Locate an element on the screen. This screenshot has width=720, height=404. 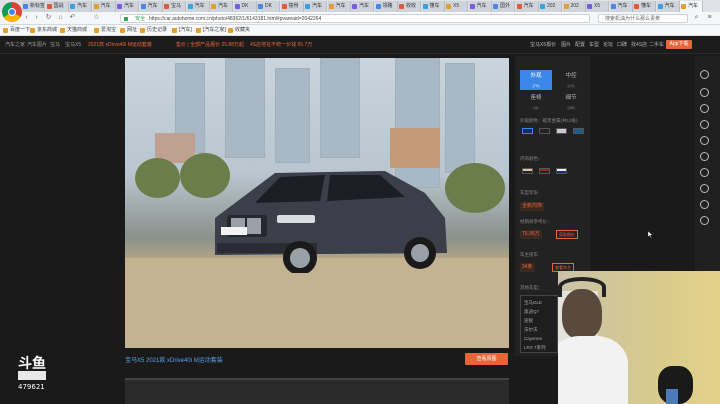
steering-icon is located at coordinates (704, 140).